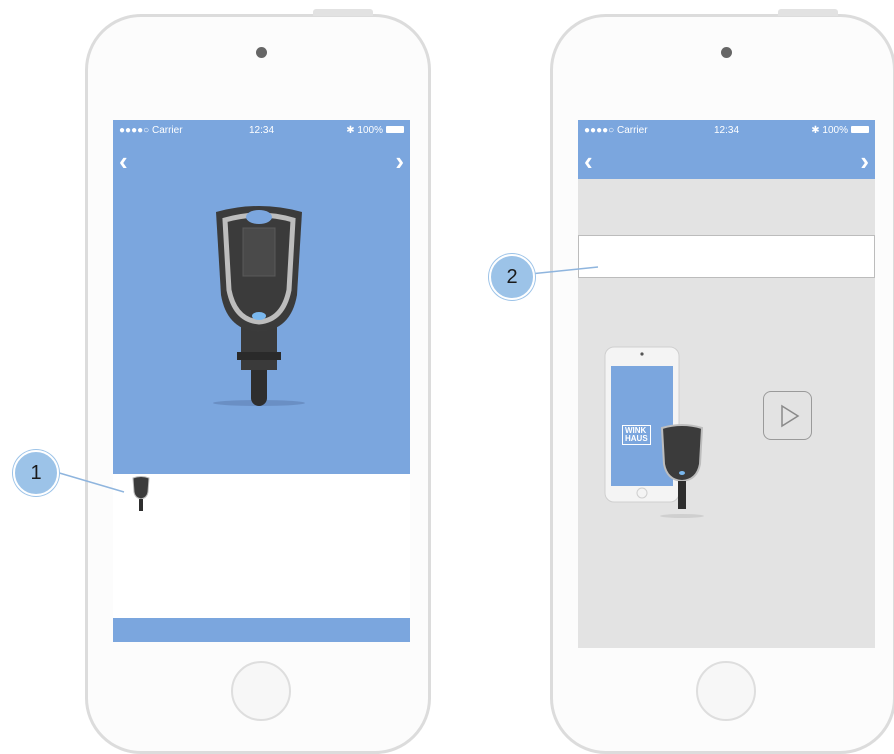 The height and width of the screenshot is (754, 894). I want to click on callout-2: 2, so click(512, 277).